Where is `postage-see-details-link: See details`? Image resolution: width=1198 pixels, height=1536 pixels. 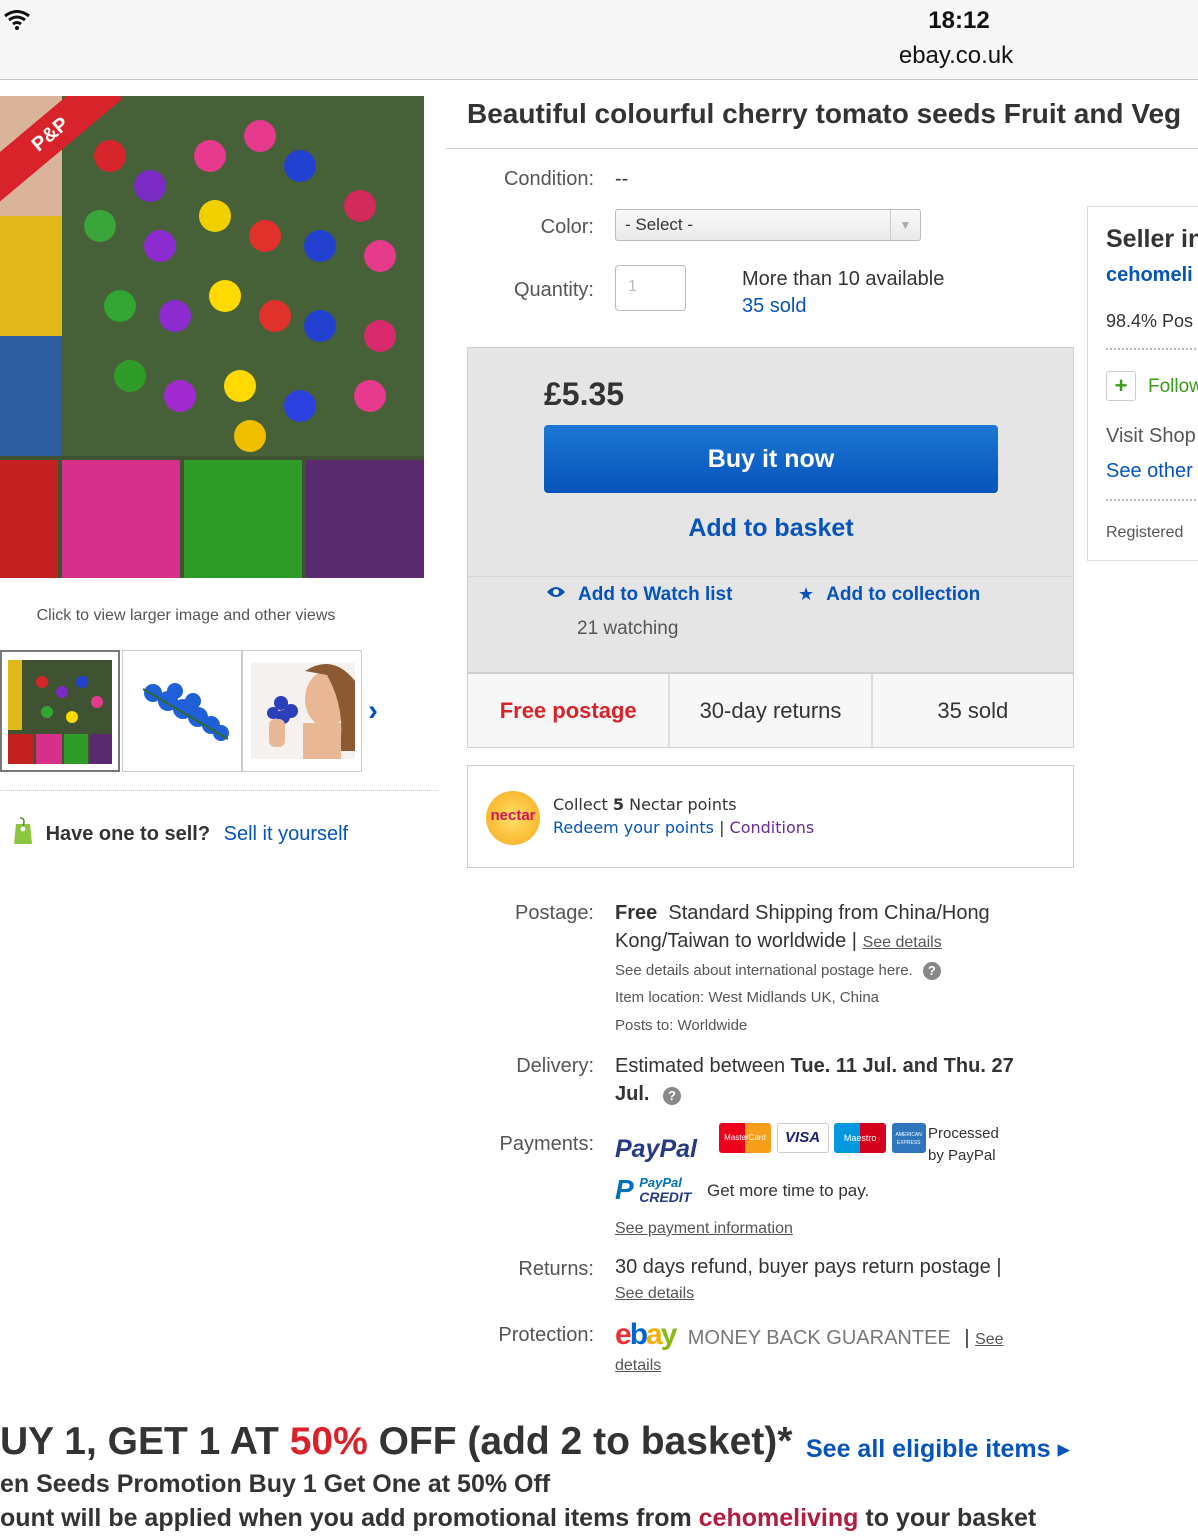
postage-see-details-link: See details is located at coordinates (902, 942).